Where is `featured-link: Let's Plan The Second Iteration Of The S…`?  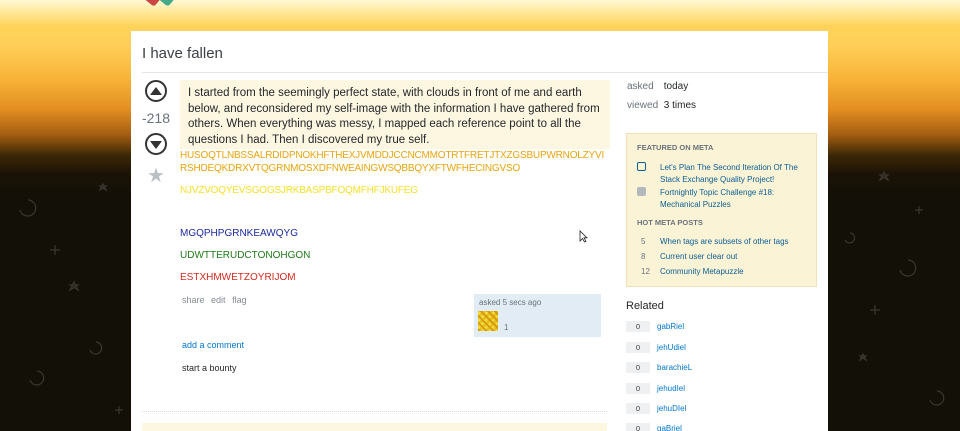 featured-link: Let's Plan The Second Iteration Of The S… is located at coordinates (737, 174).